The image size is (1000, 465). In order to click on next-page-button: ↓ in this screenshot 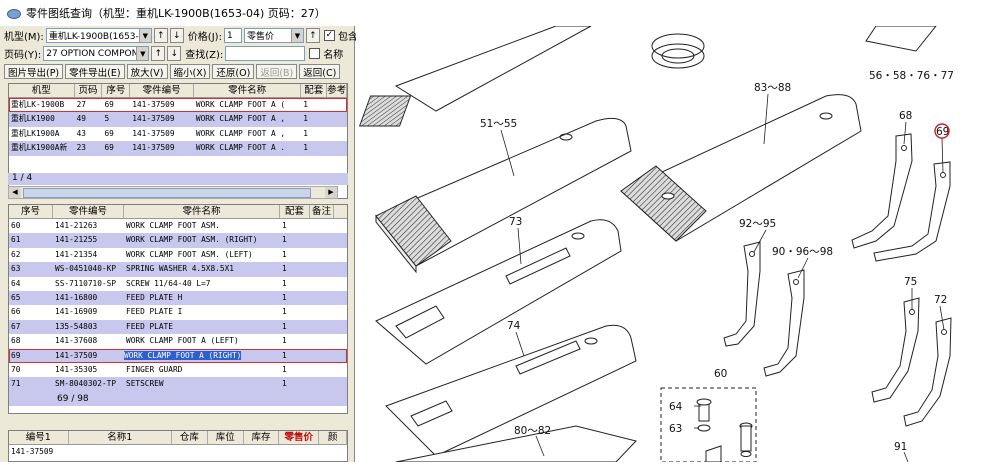, I will do `click(174, 53)`.